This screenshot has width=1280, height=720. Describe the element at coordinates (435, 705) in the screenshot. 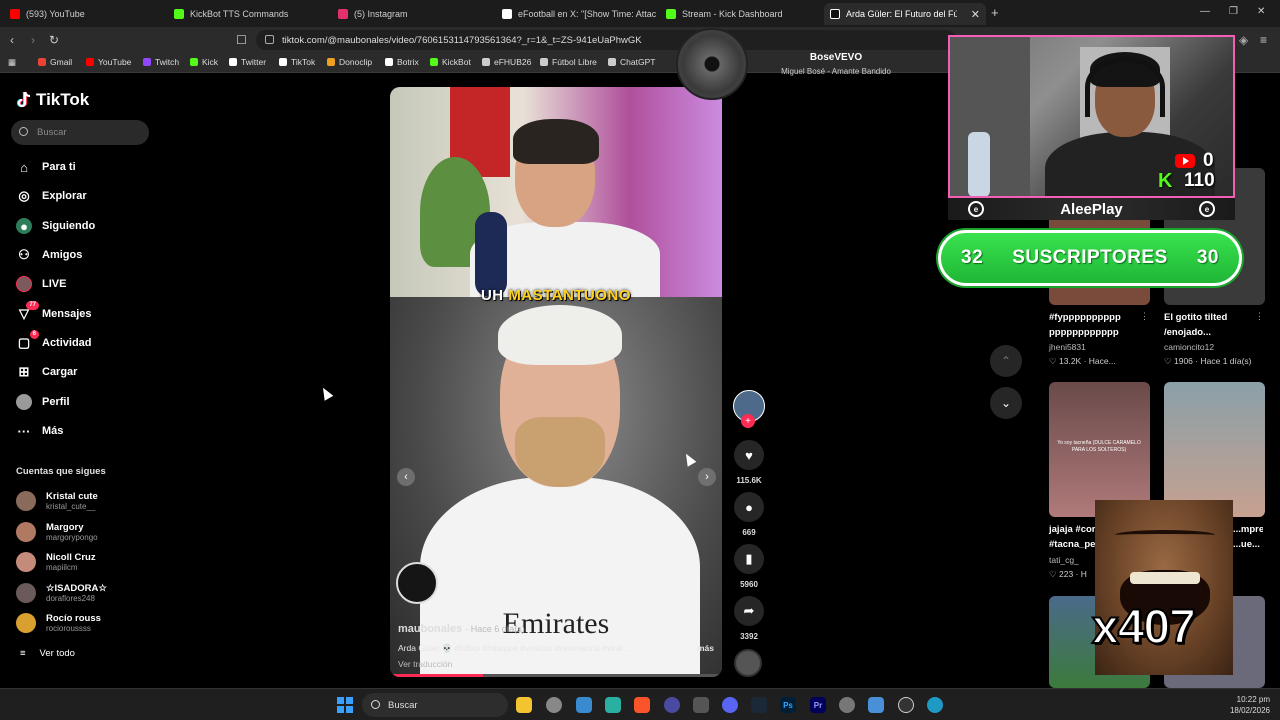

I see `taskbar-search: Buscar` at that location.